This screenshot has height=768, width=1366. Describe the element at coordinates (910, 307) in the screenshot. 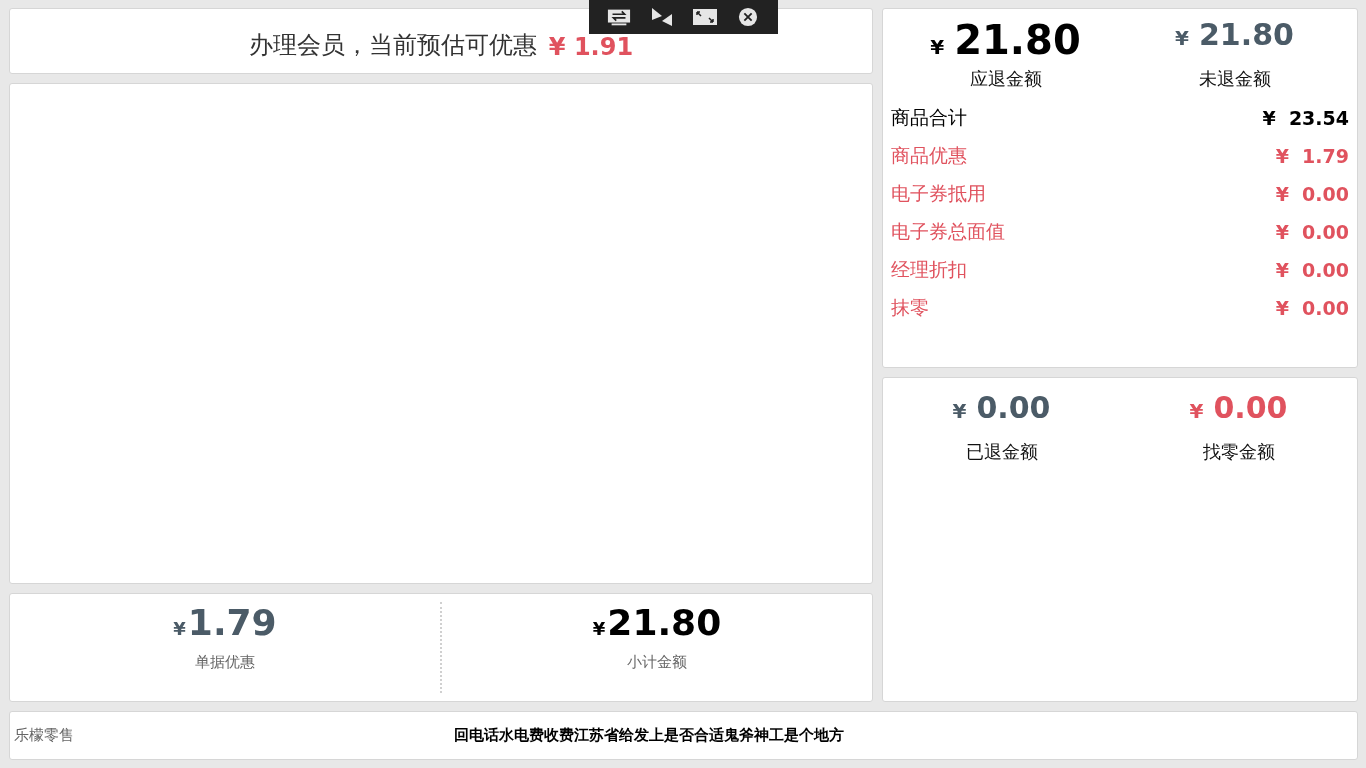

I see `breakdown-label: 抹零` at that location.